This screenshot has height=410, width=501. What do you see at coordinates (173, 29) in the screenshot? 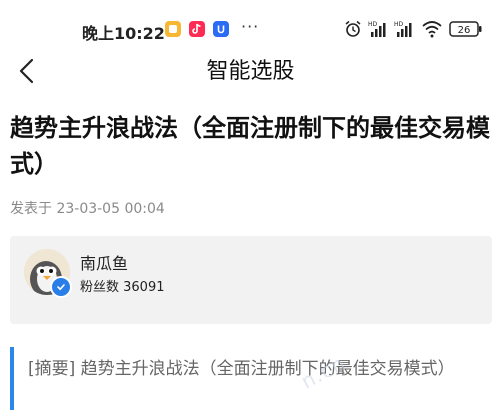
I see `yellow-app-icon` at bounding box center [173, 29].